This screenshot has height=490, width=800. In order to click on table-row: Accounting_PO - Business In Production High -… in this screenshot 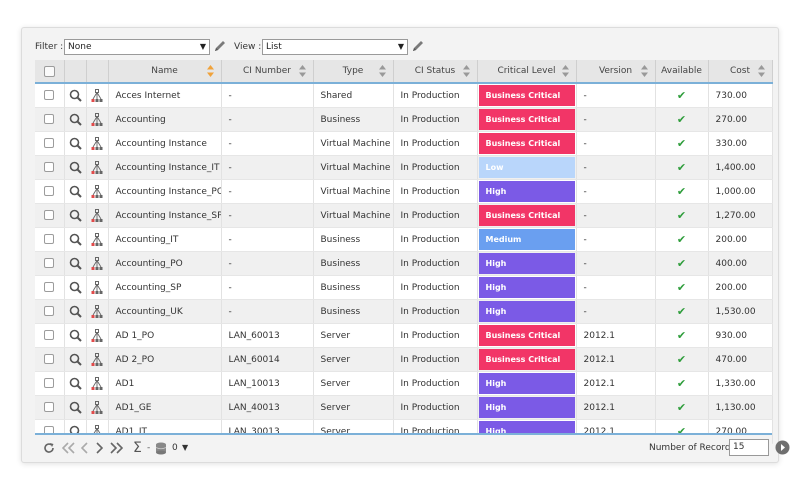, I will do `click(404, 263)`.